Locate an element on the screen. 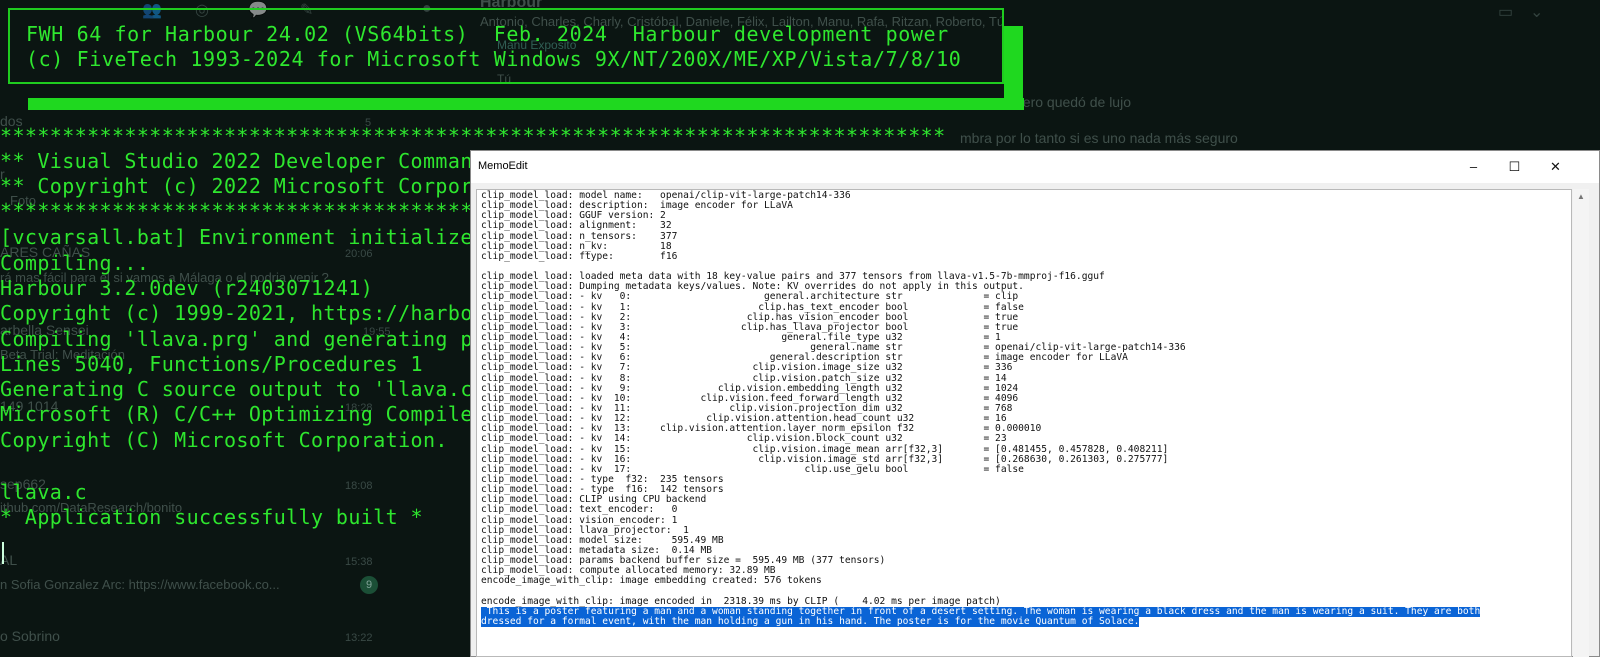 The height and width of the screenshot is (657, 1600). title-bar: MemoEdit – ☐ ✕ is located at coordinates (1035, 167).